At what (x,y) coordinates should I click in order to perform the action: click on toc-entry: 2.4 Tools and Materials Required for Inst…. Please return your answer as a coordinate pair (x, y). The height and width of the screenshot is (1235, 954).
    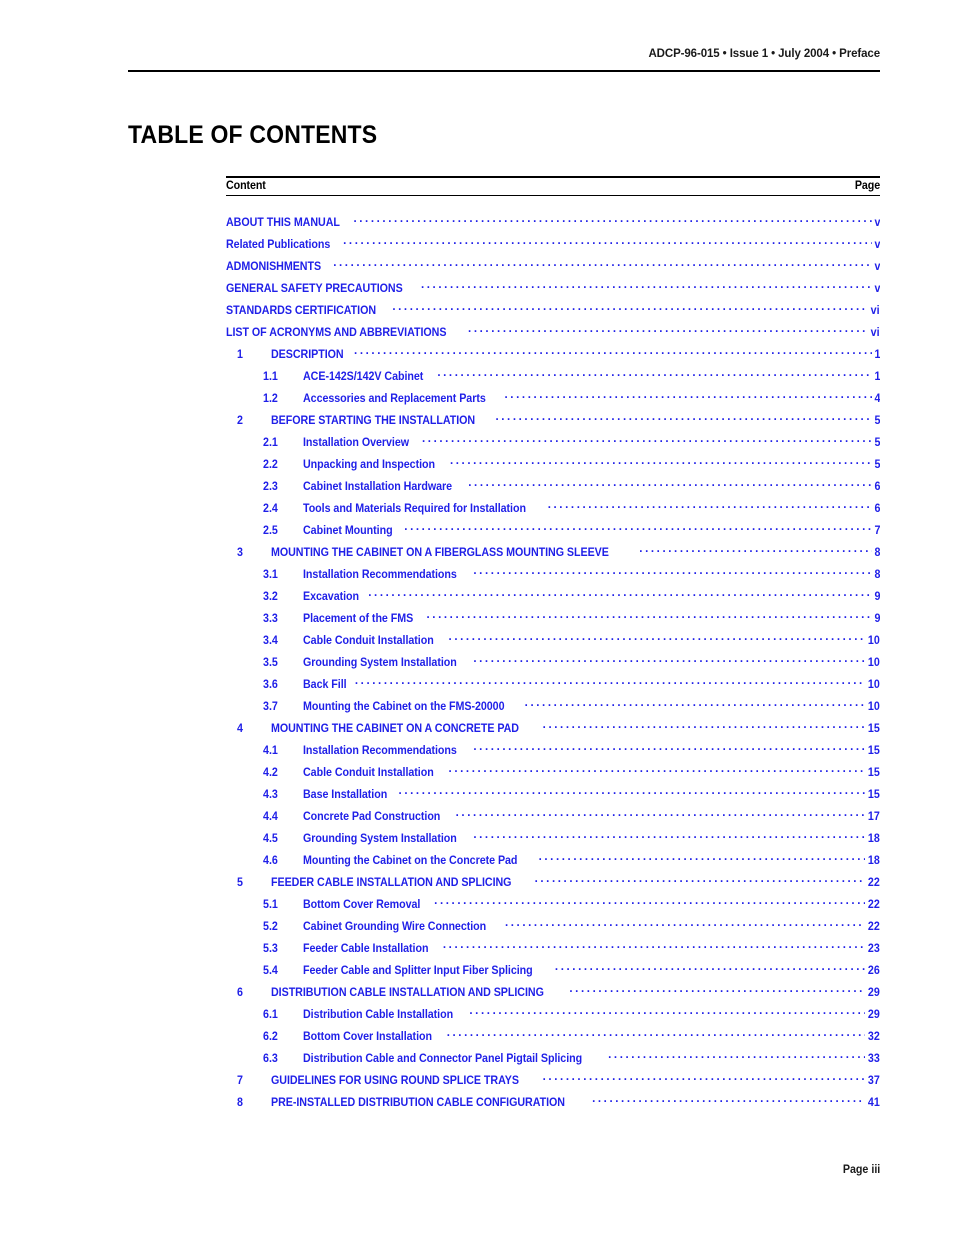
    Looking at the image, I should click on (553, 512).